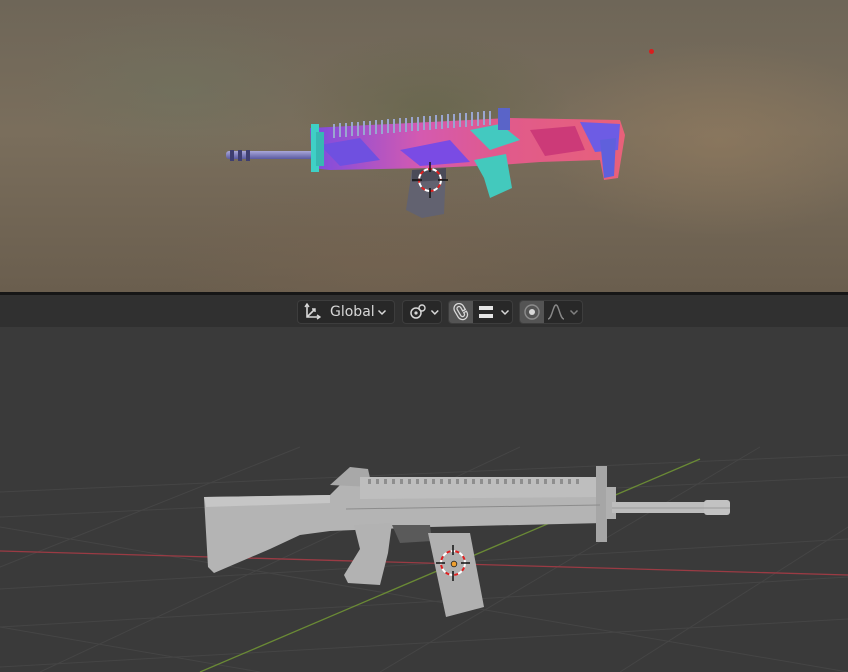 The width and height of the screenshot is (848, 672). I want to click on snap-increment-dropdown, so click(486, 312).